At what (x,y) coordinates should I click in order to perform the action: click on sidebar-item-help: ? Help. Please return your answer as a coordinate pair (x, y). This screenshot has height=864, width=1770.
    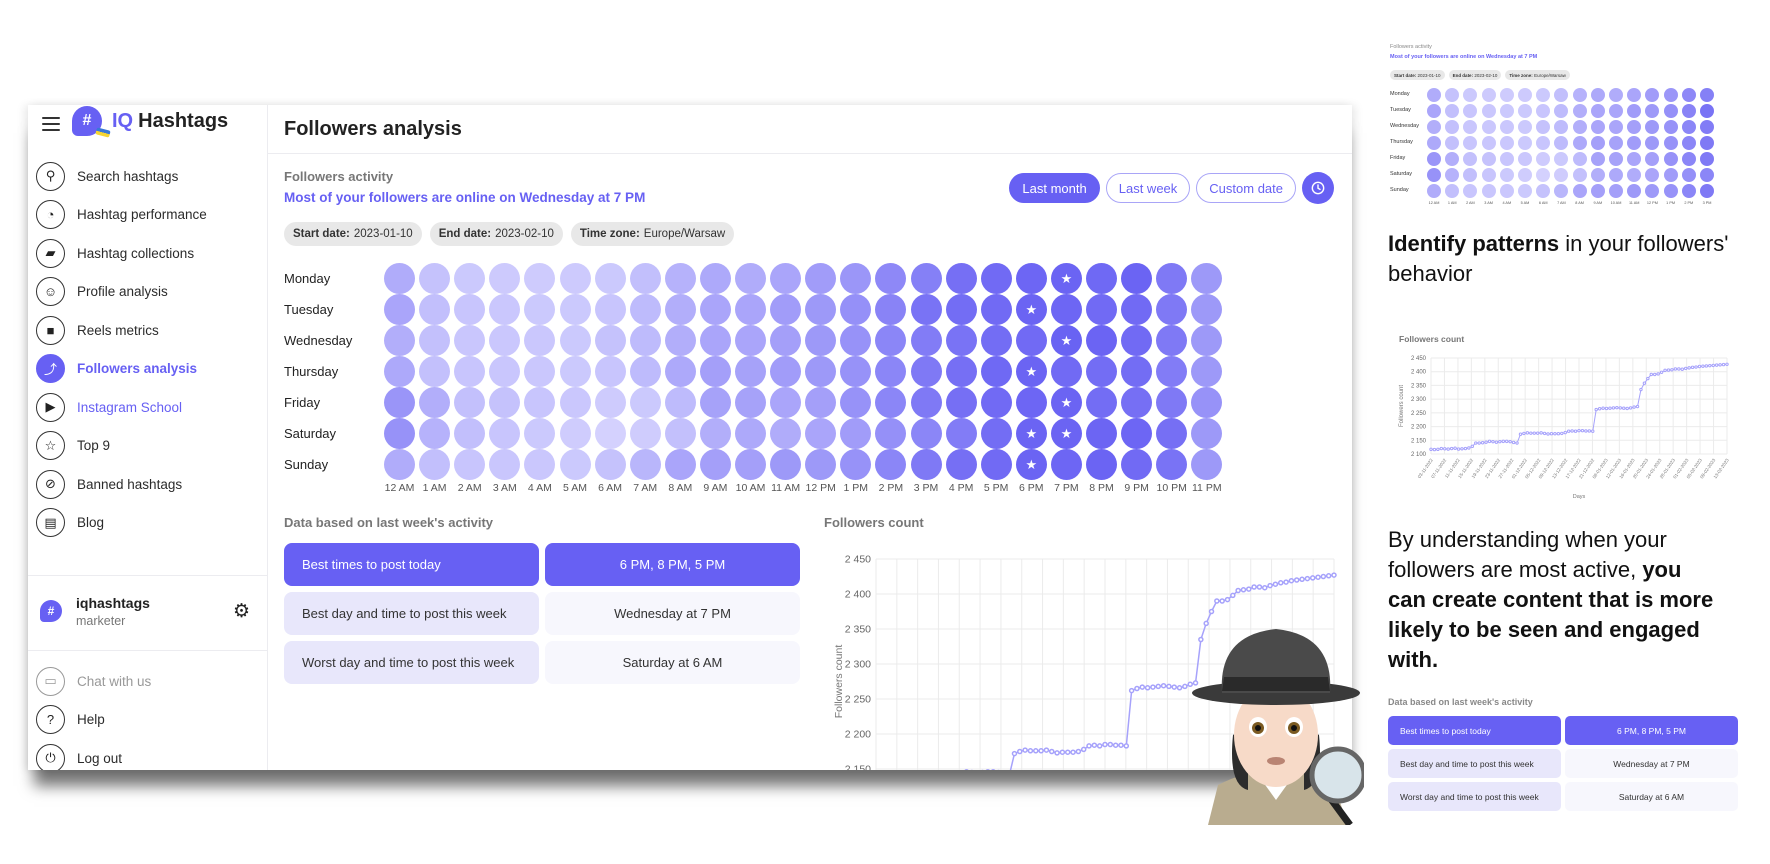
    Looking at the image, I should click on (149, 720).